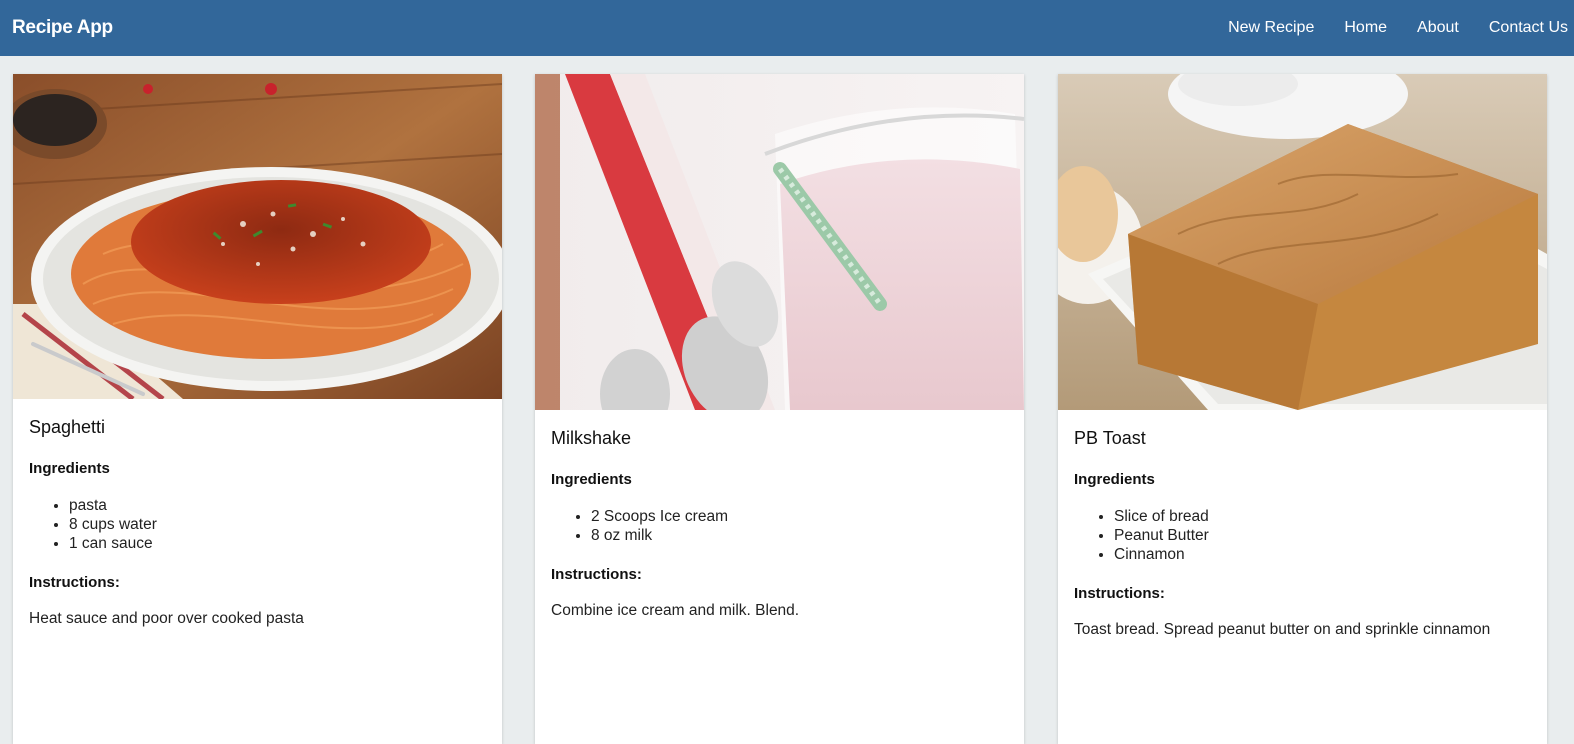 The height and width of the screenshot is (744, 1574). I want to click on ingredient-item: Slice of bread, so click(1322, 516).